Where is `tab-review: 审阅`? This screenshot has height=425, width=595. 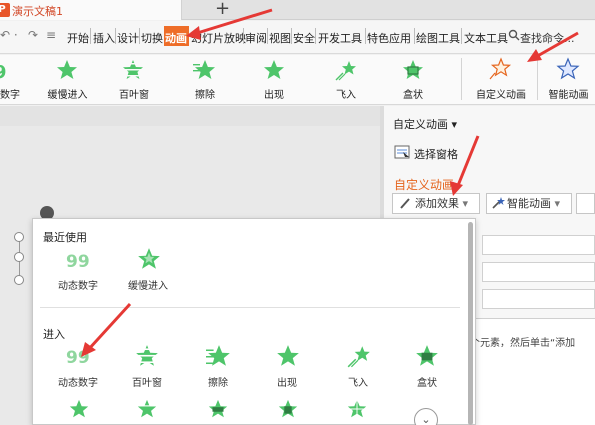
tab-review: 审阅 is located at coordinates (256, 38).